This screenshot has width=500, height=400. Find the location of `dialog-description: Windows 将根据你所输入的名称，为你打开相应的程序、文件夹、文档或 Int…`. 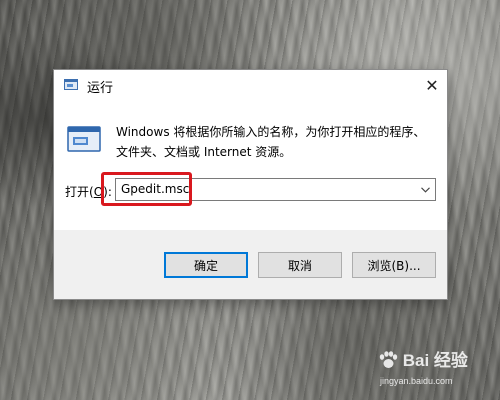

dialog-description: Windows 将根据你所输入的名称，为你打开相应的程序、文件夹、文档或 Int… is located at coordinates (271, 142).